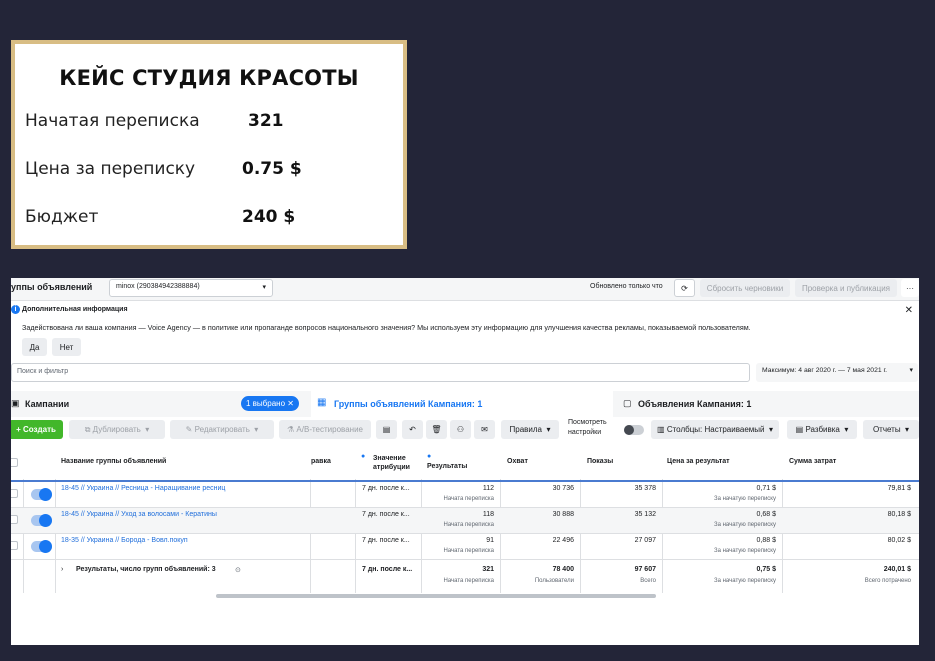 The height and width of the screenshot is (661, 935). Describe the element at coordinates (14, 462) in the screenshot. I see `select-all-checkbox` at that location.